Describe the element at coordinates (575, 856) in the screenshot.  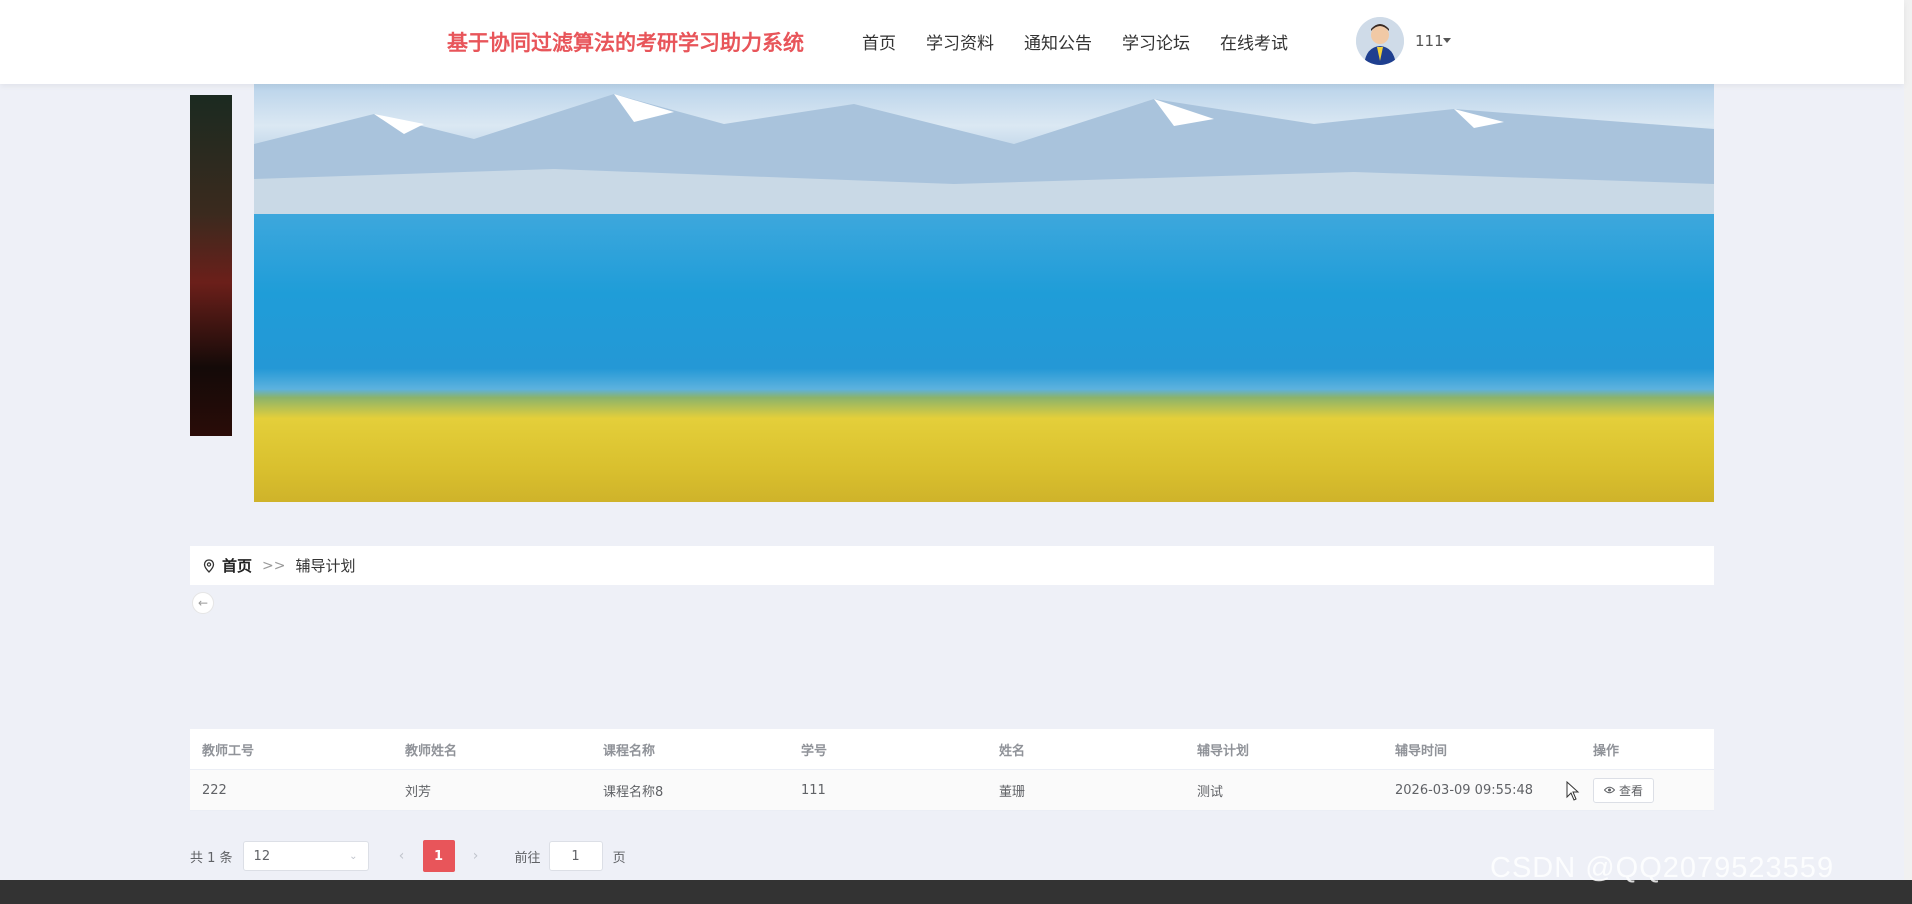
I see `goto-page-input` at that location.